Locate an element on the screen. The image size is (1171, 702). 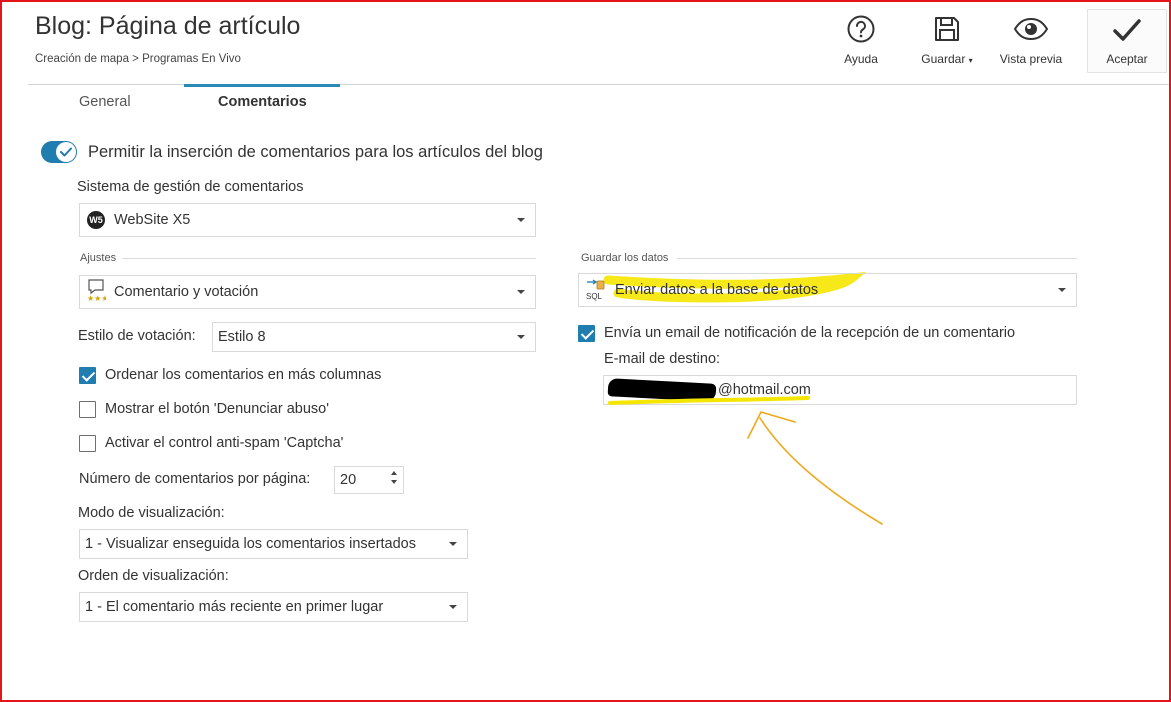
vote-style-label: Estilo de votación: is located at coordinates (137, 336).